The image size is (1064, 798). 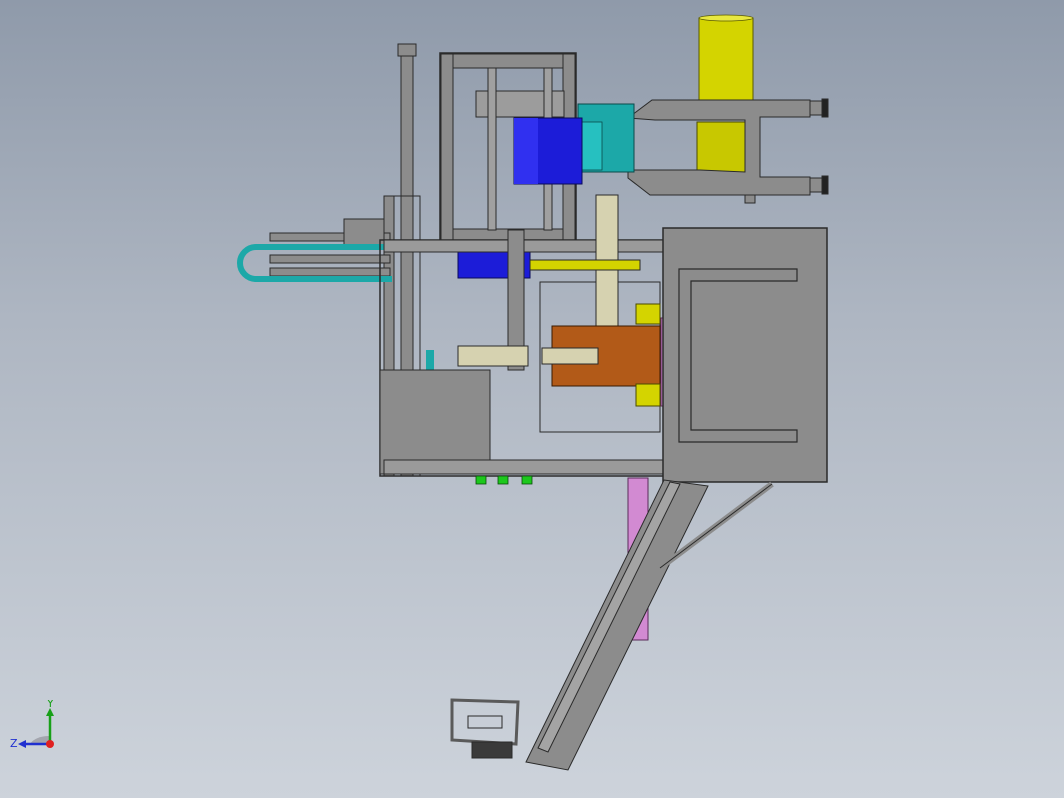 I want to click on z-axis-arrowhead, so click(x=22, y=744).